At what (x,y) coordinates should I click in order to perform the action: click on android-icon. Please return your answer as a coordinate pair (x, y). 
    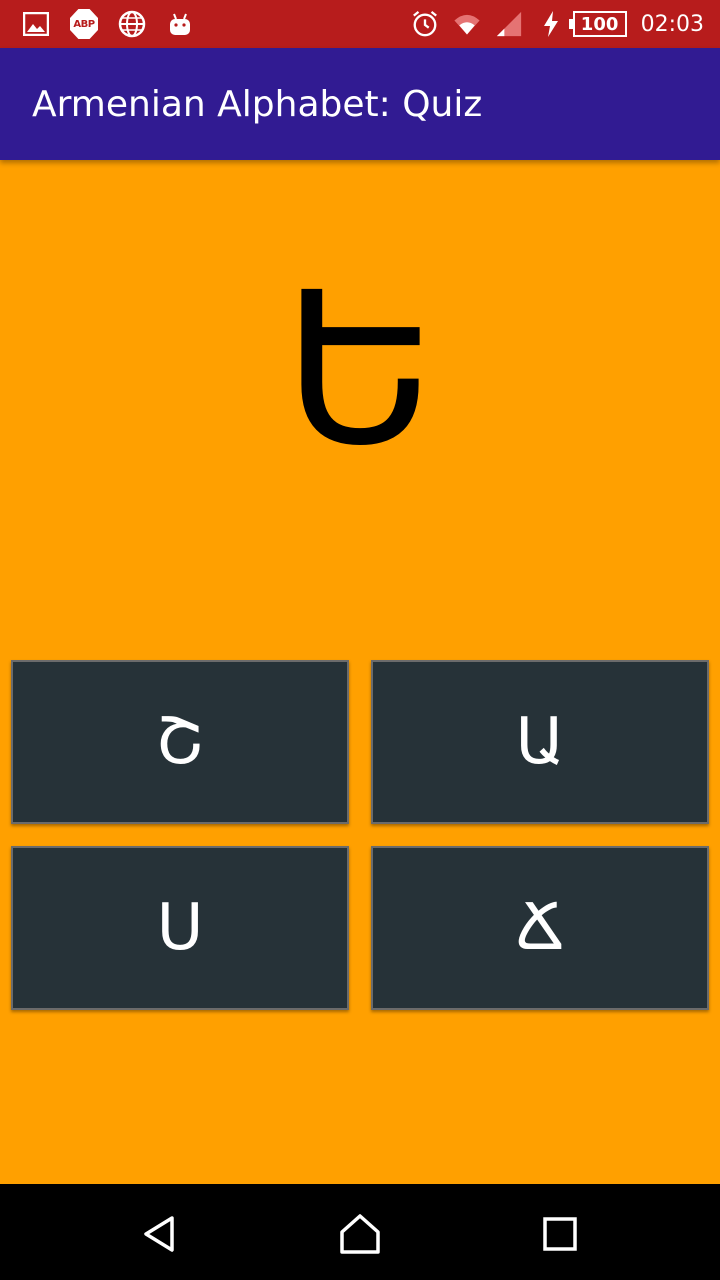
    Looking at the image, I should click on (180, 24).